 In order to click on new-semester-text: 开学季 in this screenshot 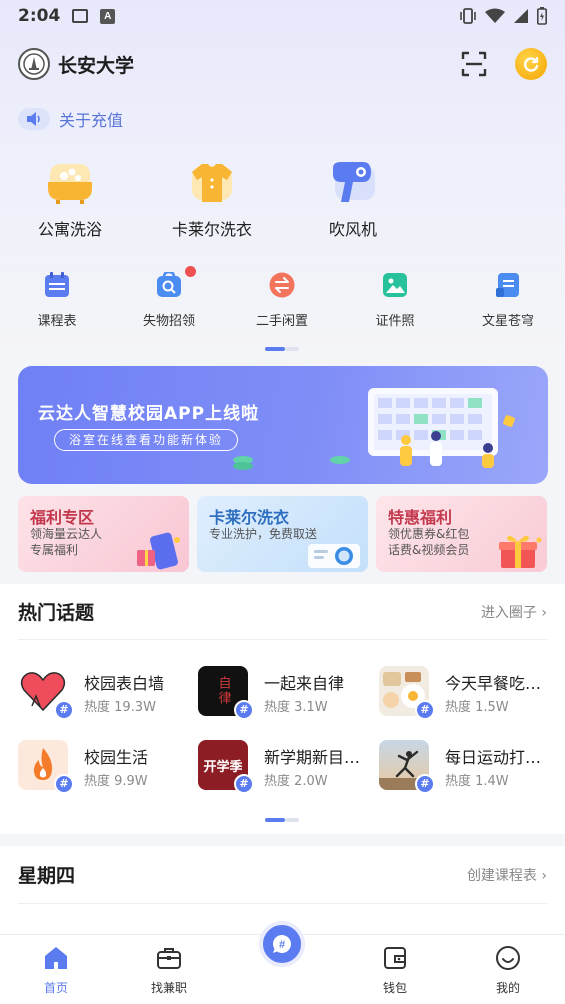, I will do `click(223, 767)`.